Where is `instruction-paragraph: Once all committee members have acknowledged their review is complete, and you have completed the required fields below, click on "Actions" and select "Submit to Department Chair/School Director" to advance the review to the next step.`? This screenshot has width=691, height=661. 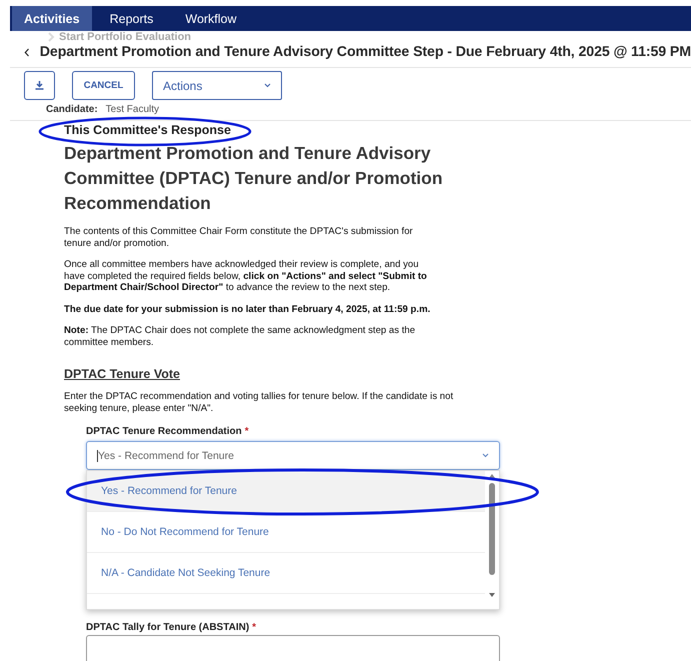
instruction-paragraph: Once all committee members have acknowledged their review is complete, and you have completed the required fields below, click on "Actions" and select "Submit to Department Chair/School Director" to advance the review to the next step. is located at coordinates (246, 276).